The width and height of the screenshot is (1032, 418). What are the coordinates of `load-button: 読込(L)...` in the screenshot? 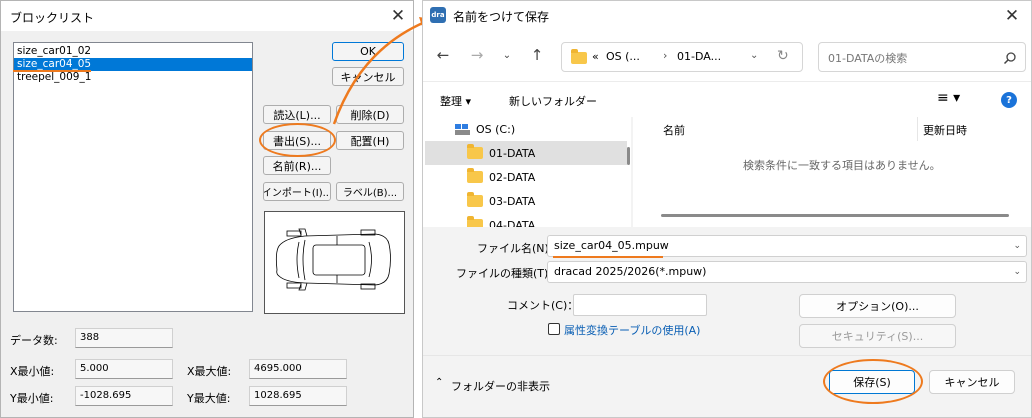 It's located at (297, 114).